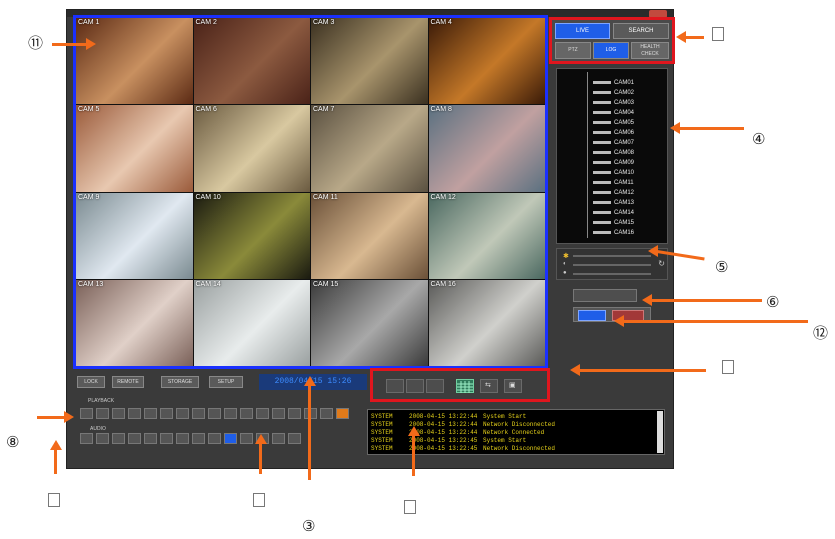  Describe the element at coordinates (134, 235) in the screenshot. I see `camera-tile: CAM 9` at that location.